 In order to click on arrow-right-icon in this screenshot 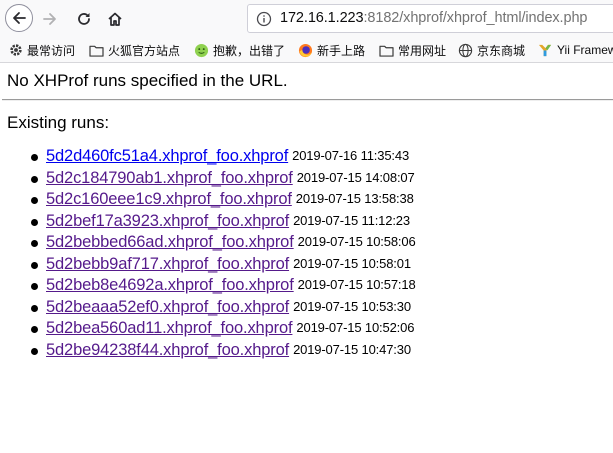, I will do `click(49, 19)`.